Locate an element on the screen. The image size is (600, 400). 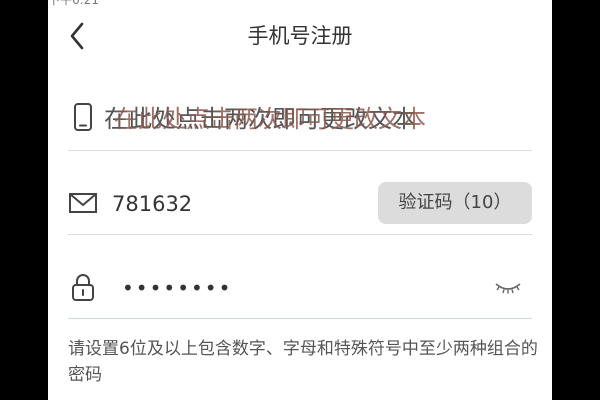
back-button is located at coordinates (78, 36).